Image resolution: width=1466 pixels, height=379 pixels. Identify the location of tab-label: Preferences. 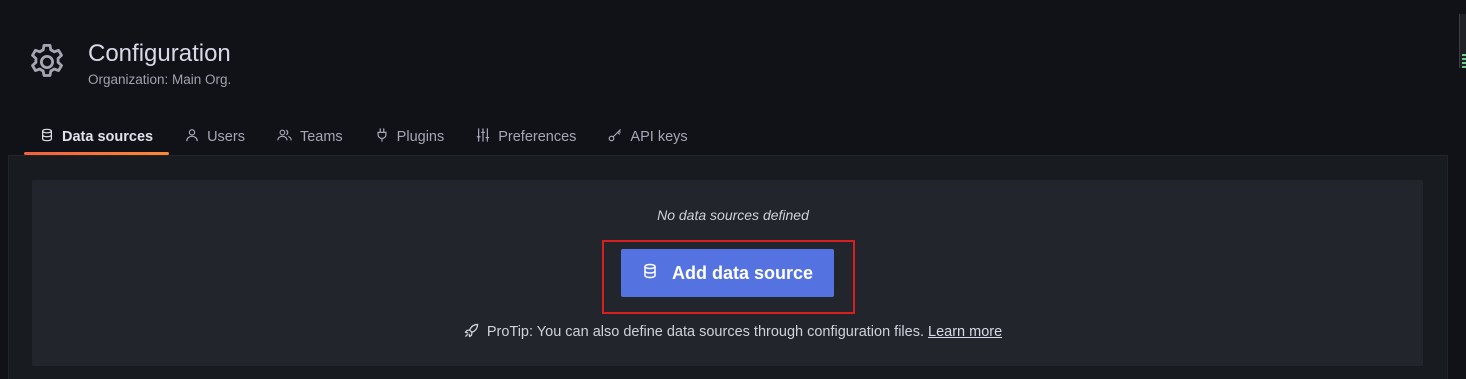
(537, 137).